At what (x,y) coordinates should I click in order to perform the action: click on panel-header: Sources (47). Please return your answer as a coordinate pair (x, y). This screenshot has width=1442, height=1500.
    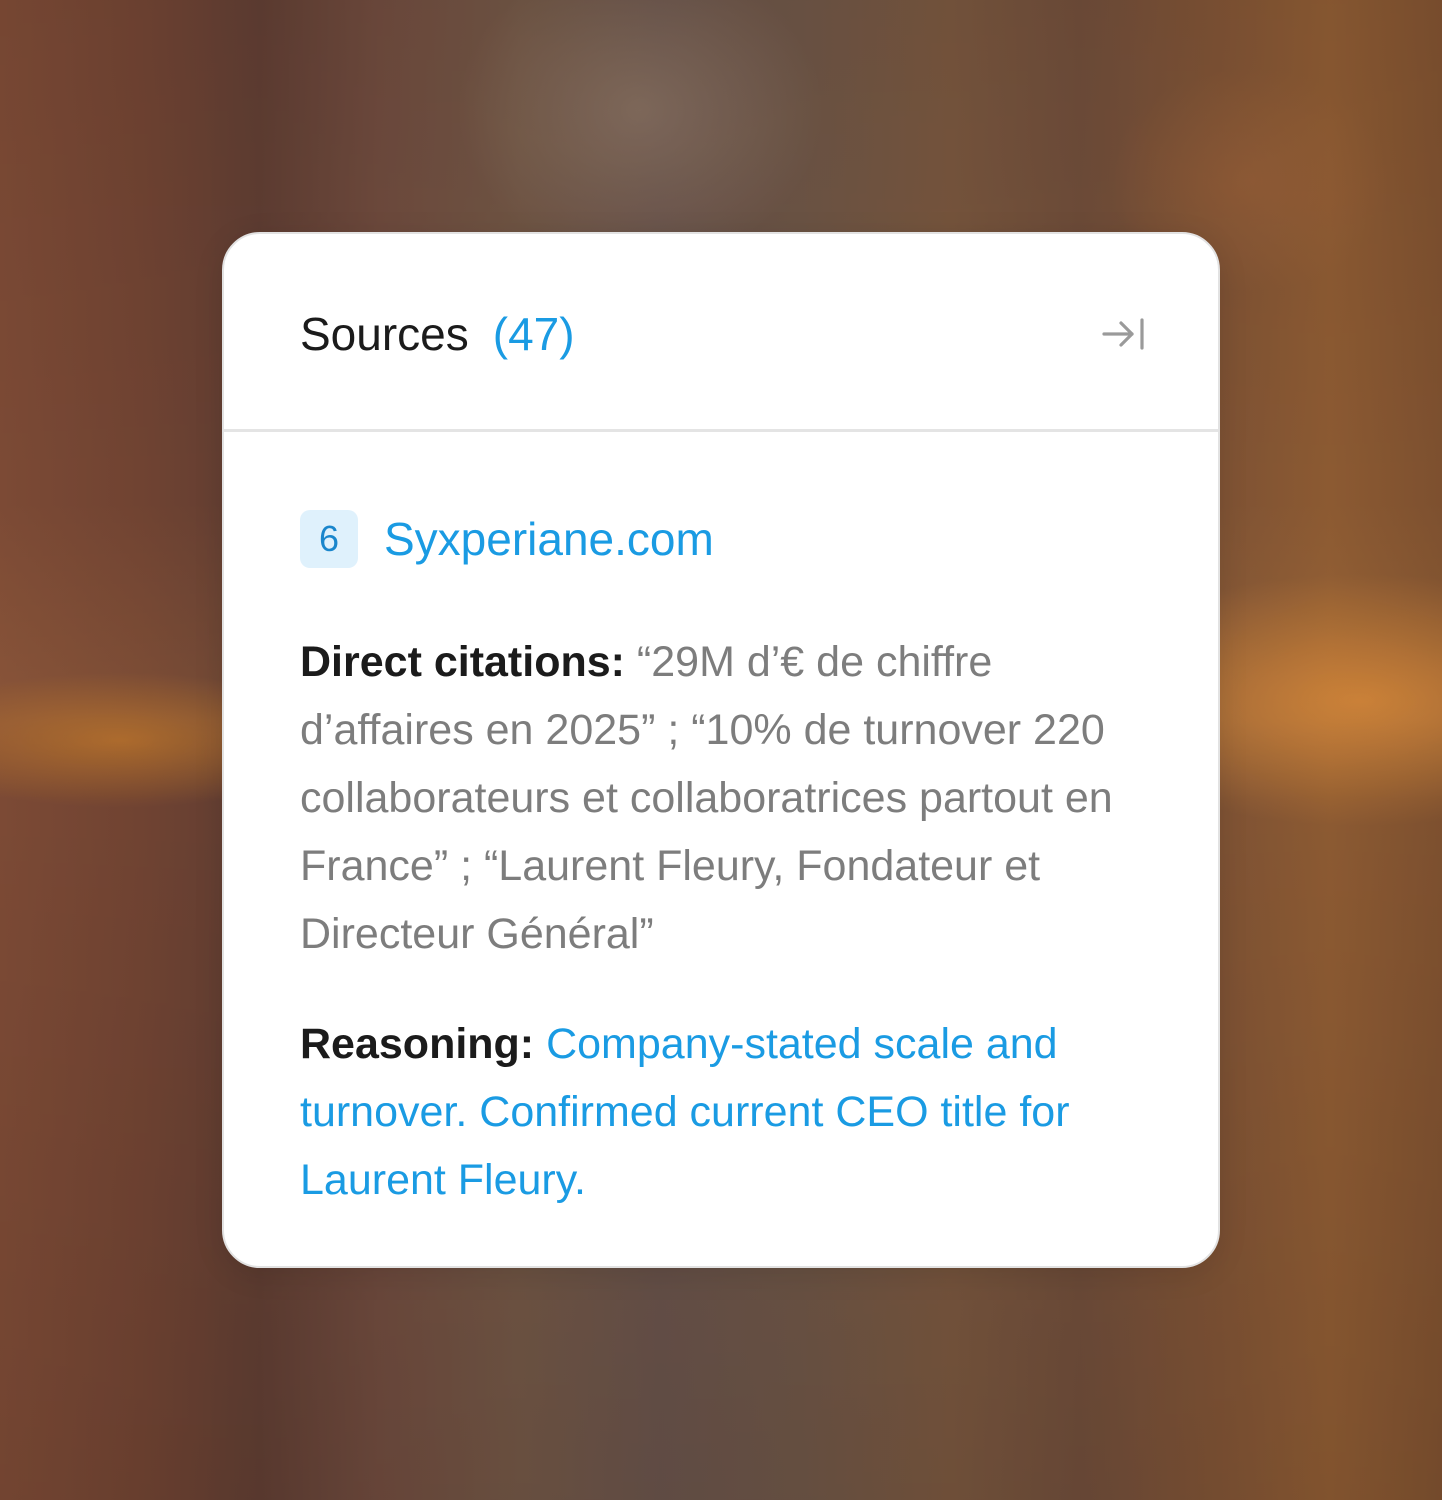
    Looking at the image, I should click on (721, 333).